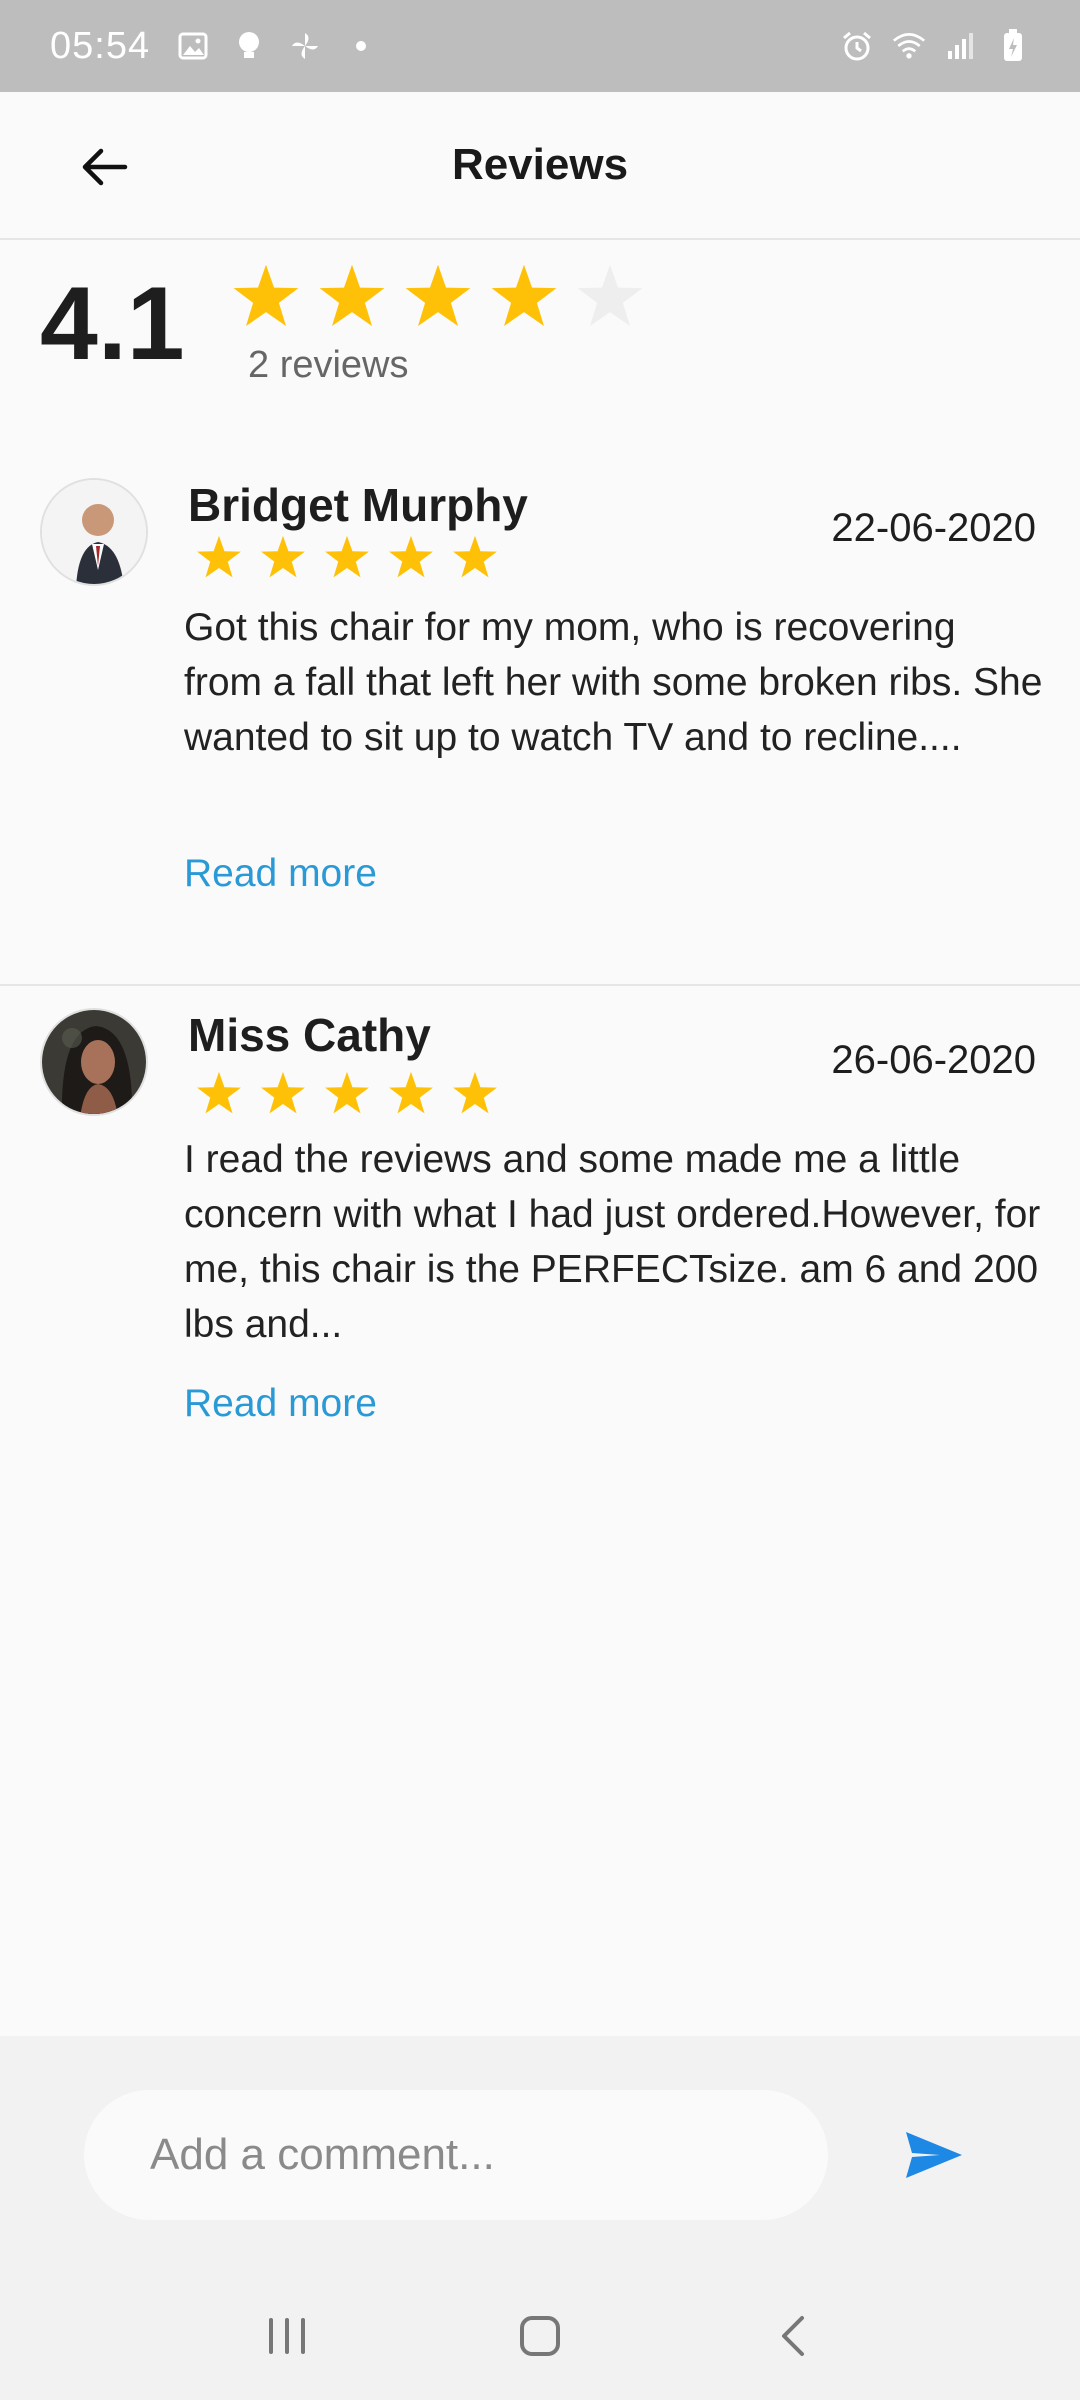  I want to click on average-rating: 4.1, so click(112, 324).